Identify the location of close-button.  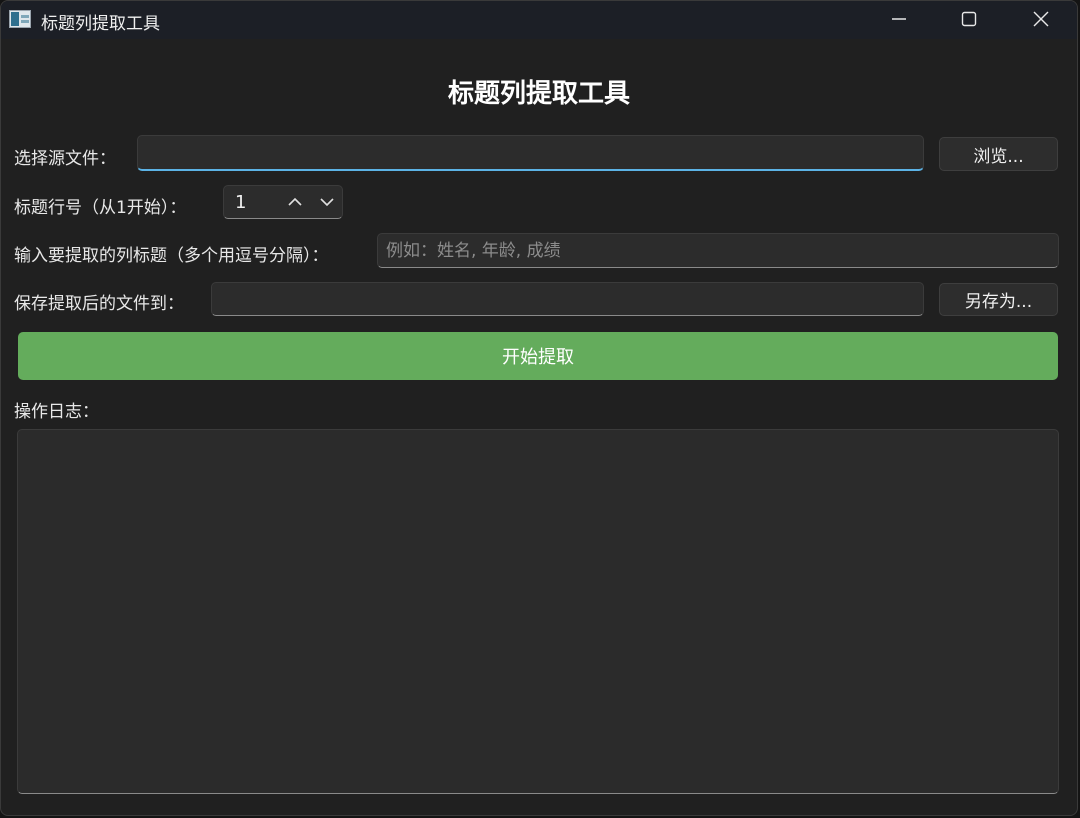
(1041, 19).